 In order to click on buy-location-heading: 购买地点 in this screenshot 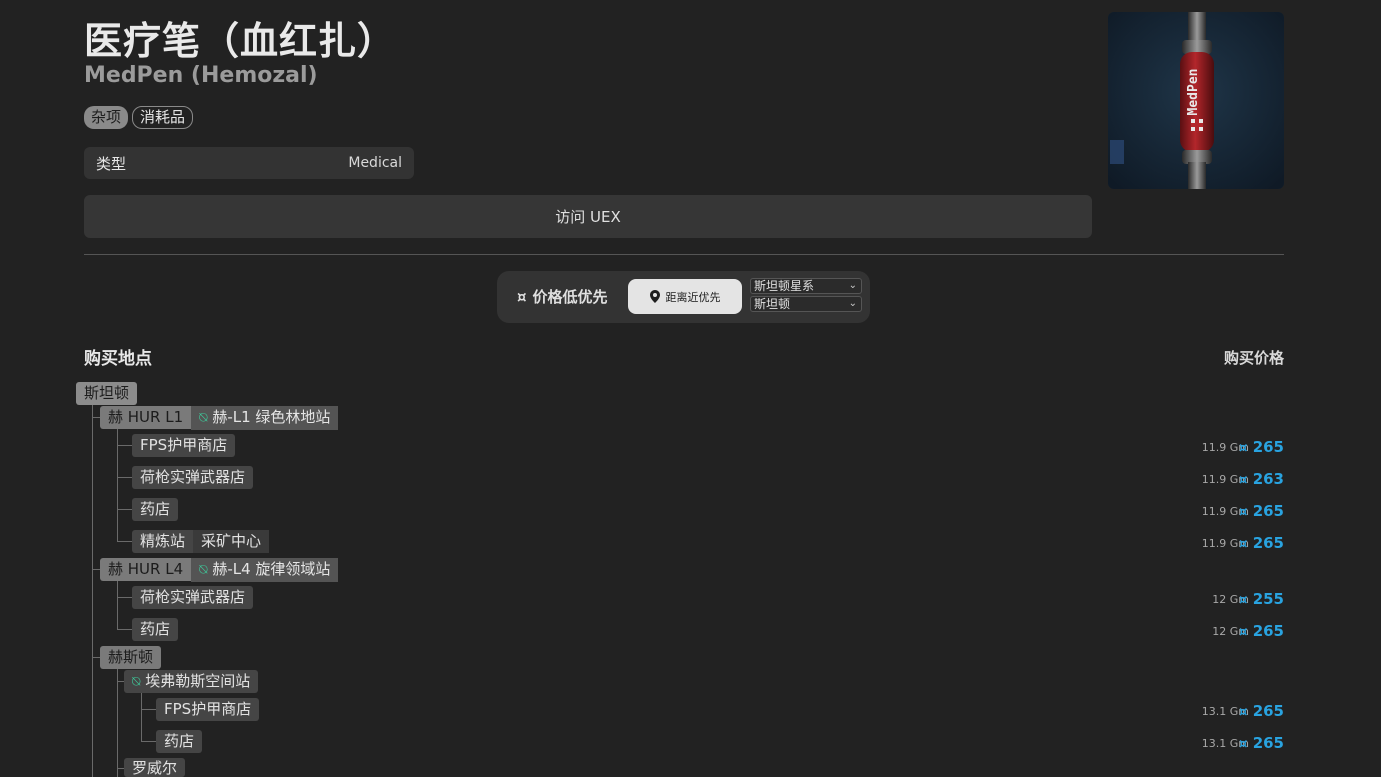, I will do `click(118, 359)`.